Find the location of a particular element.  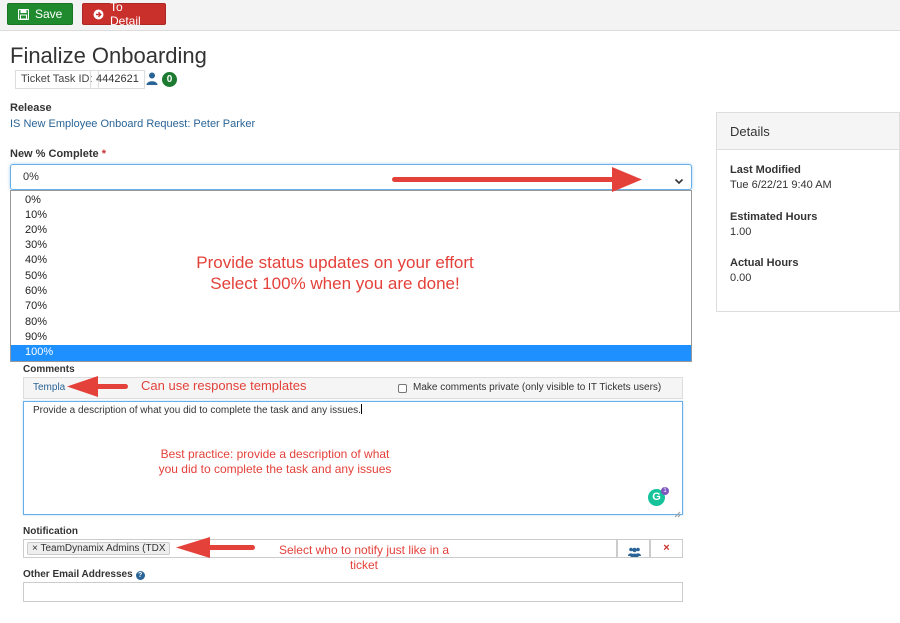

notification-token: × TeamDynamix Admins (TDX is located at coordinates (99, 548).